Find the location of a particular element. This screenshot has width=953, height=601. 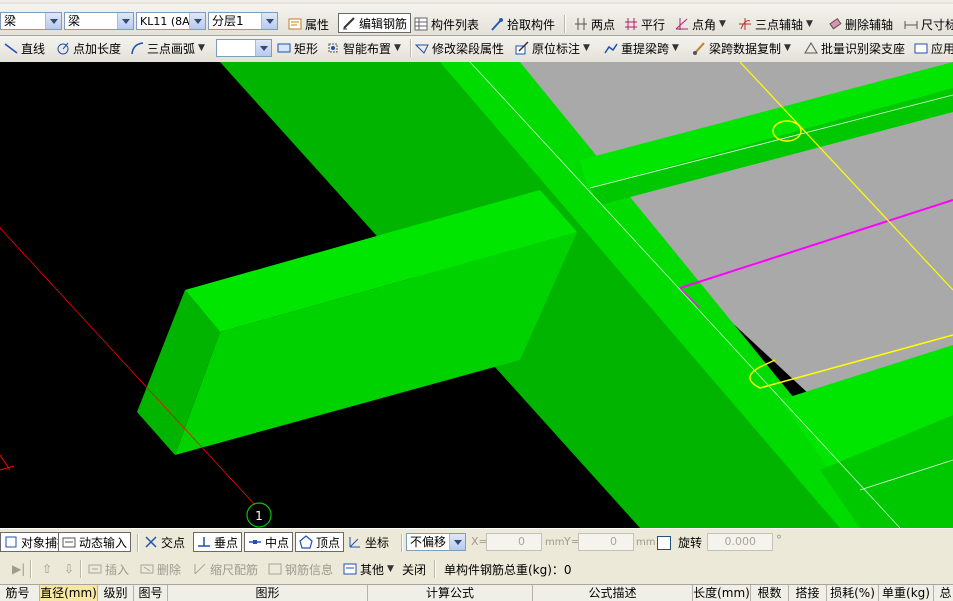

parallel-label: 平行 is located at coordinates (653, 24).